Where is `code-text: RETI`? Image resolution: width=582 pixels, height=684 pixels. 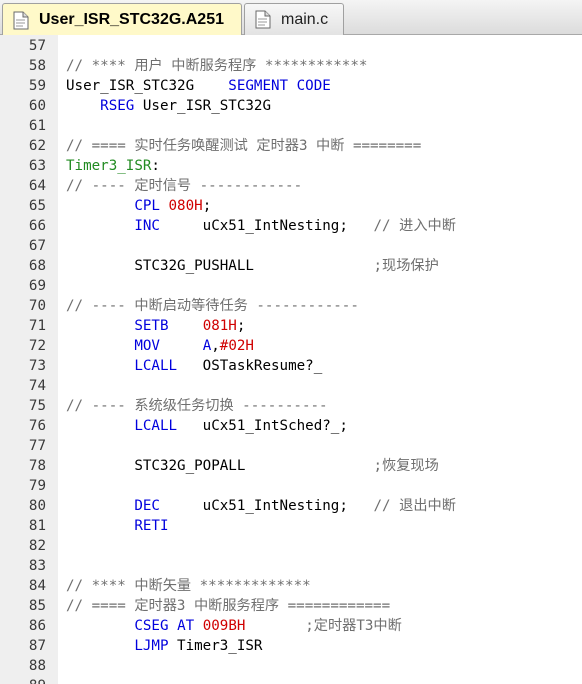 code-text: RETI is located at coordinates (117, 526).